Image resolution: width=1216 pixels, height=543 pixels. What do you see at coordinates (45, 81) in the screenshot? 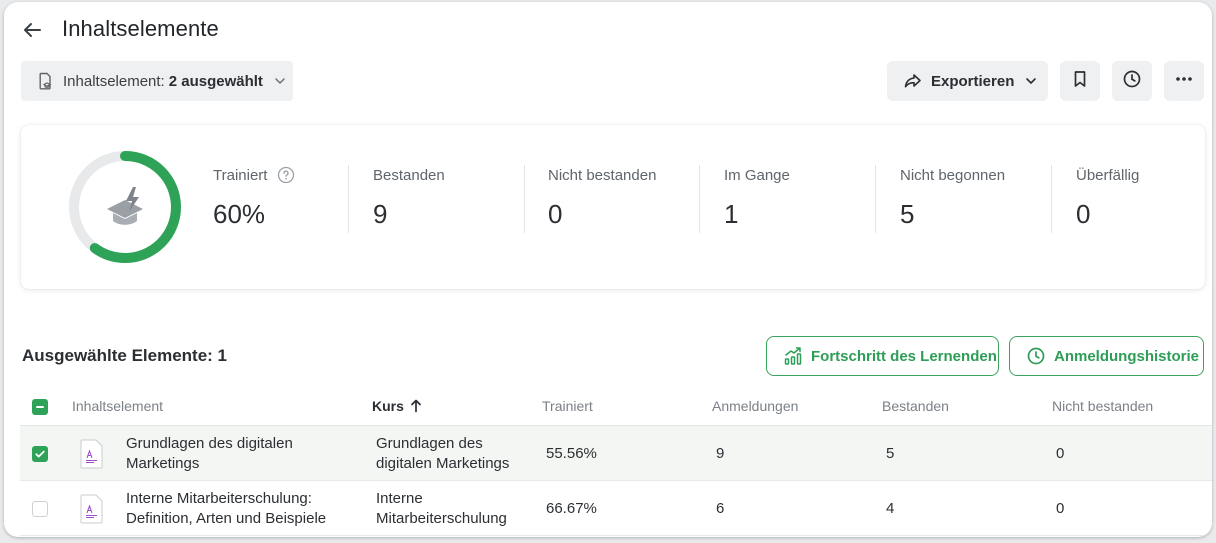
I see `content-item-icon` at bounding box center [45, 81].